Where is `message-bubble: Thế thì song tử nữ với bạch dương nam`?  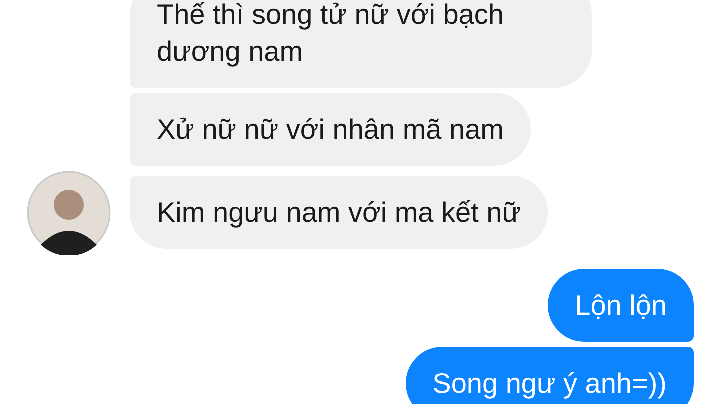
message-bubble: Thế thì song tử nữ với bạch dương nam is located at coordinates (361, 44).